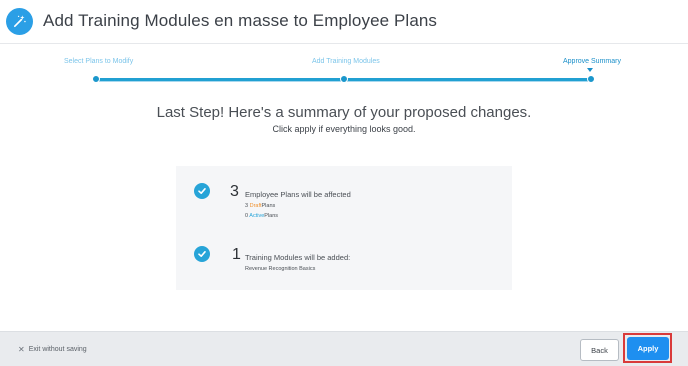 This screenshot has height=366, width=688. Describe the element at coordinates (344, 129) in the screenshot. I see `summary-subheading: Click apply if everything looks good.` at that location.